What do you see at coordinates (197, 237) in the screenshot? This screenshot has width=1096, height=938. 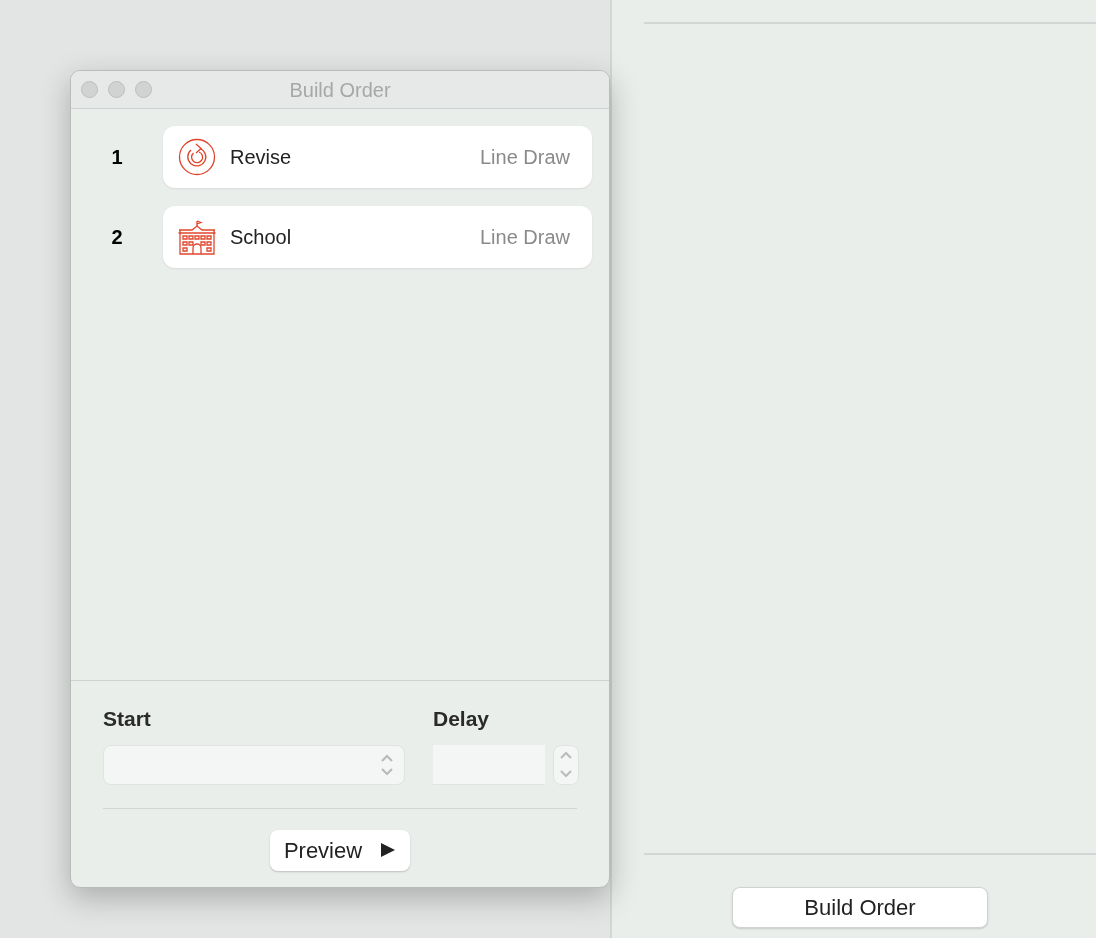 I see `school-building-icon` at bounding box center [197, 237].